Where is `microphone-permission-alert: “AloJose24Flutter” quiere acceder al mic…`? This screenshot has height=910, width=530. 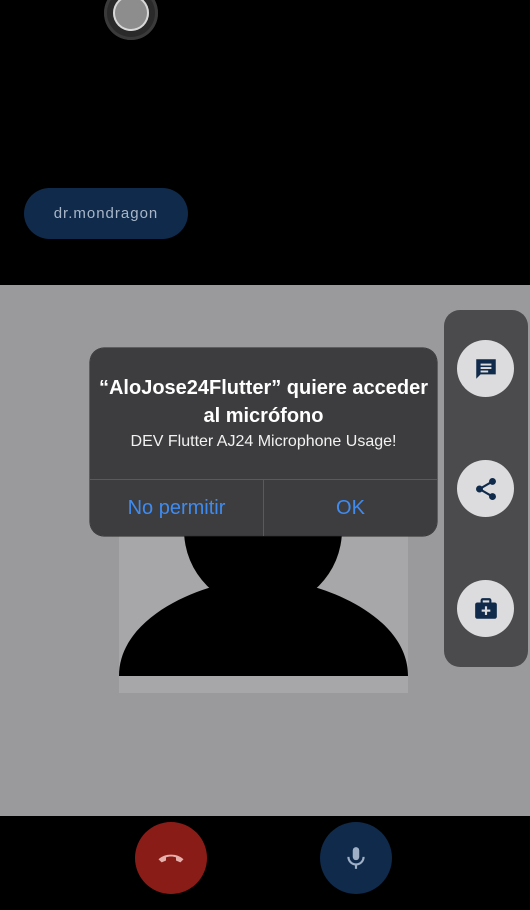
microphone-permission-alert: “AloJose24Flutter” quiere acceder al mic… is located at coordinates (263, 442).